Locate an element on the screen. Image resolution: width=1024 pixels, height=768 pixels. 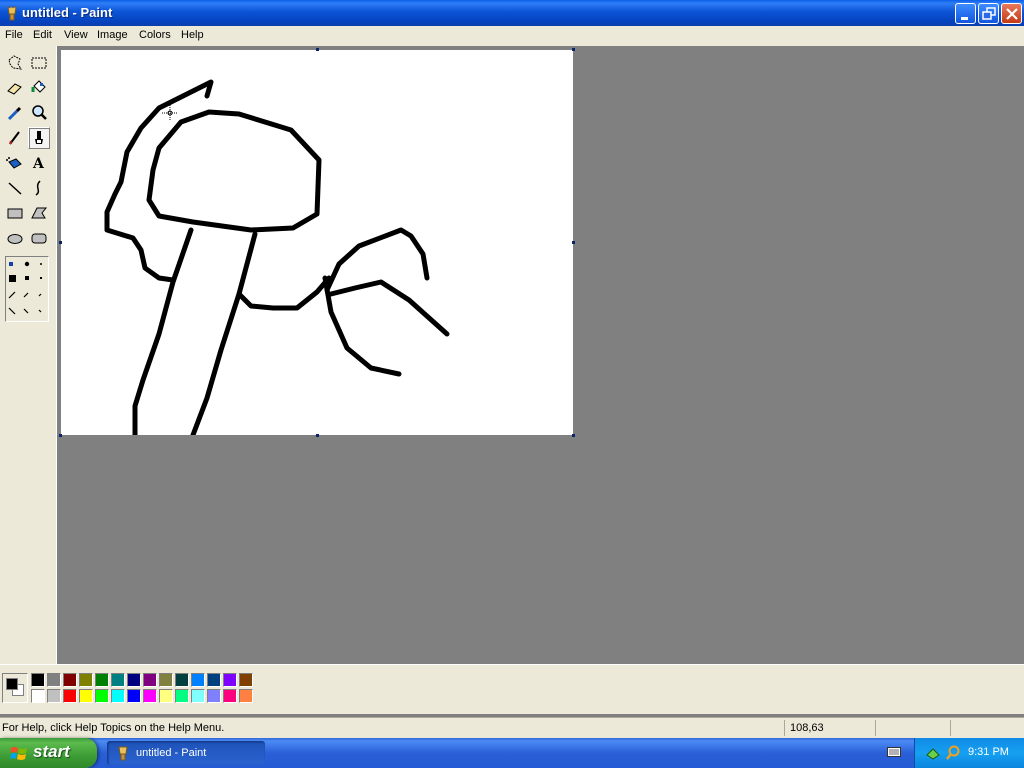
rounded-rectangle-icon is located at coordinates (39, 238).